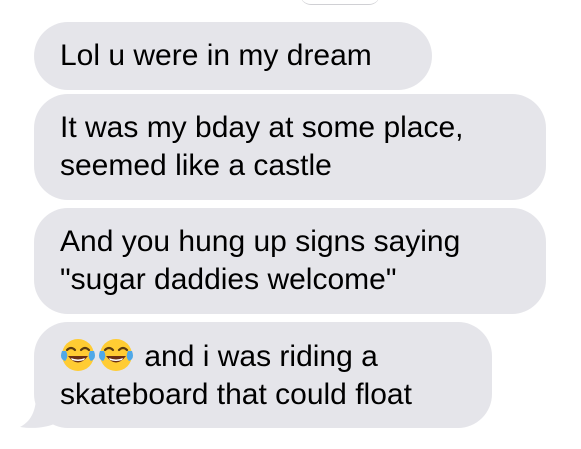  What do you see at coordinates (260, 241) in the screenshot?
I see `message-text: And you hung up signs saying` at bounding box center [260, 241].